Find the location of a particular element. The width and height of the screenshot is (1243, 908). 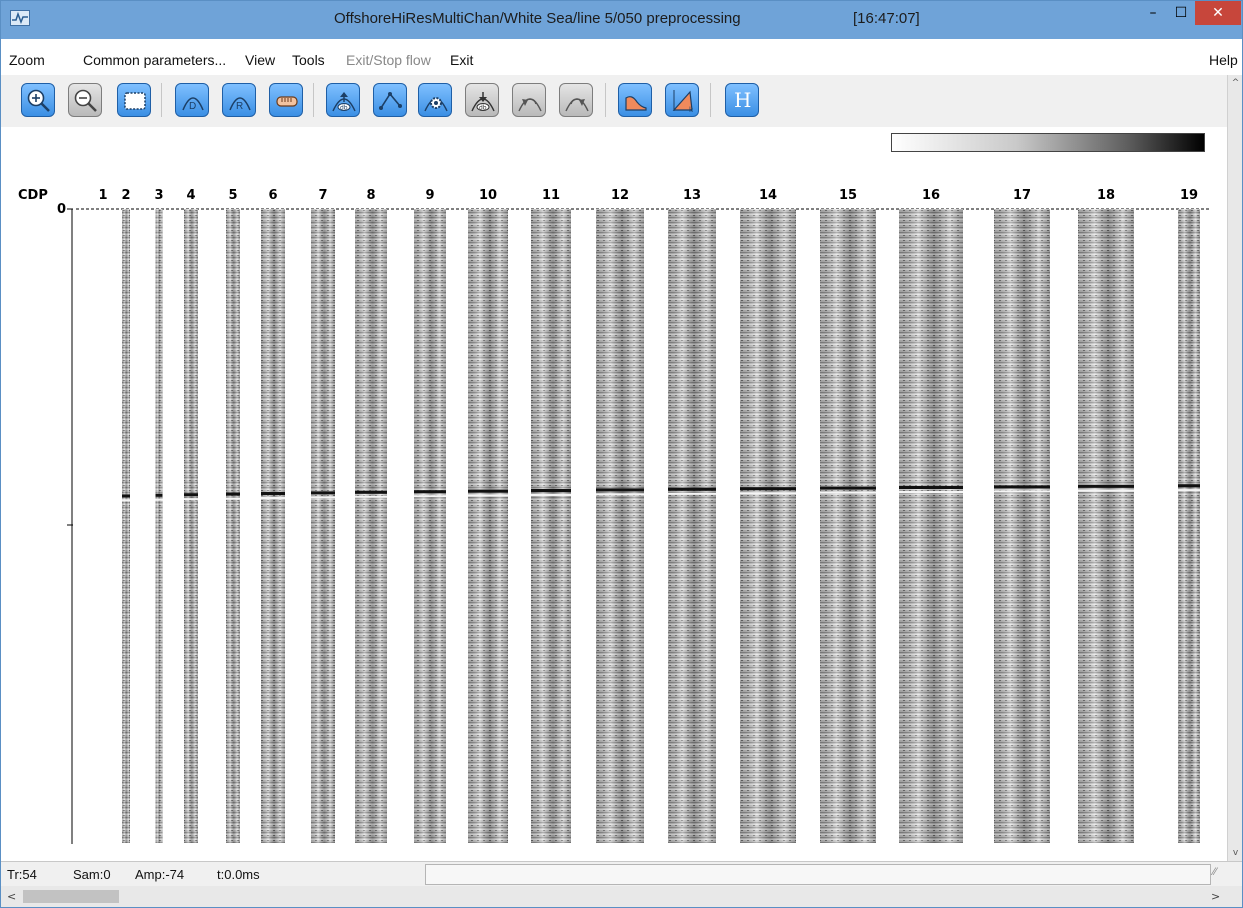

fk-icon: k is located at coordinates (682, 100).